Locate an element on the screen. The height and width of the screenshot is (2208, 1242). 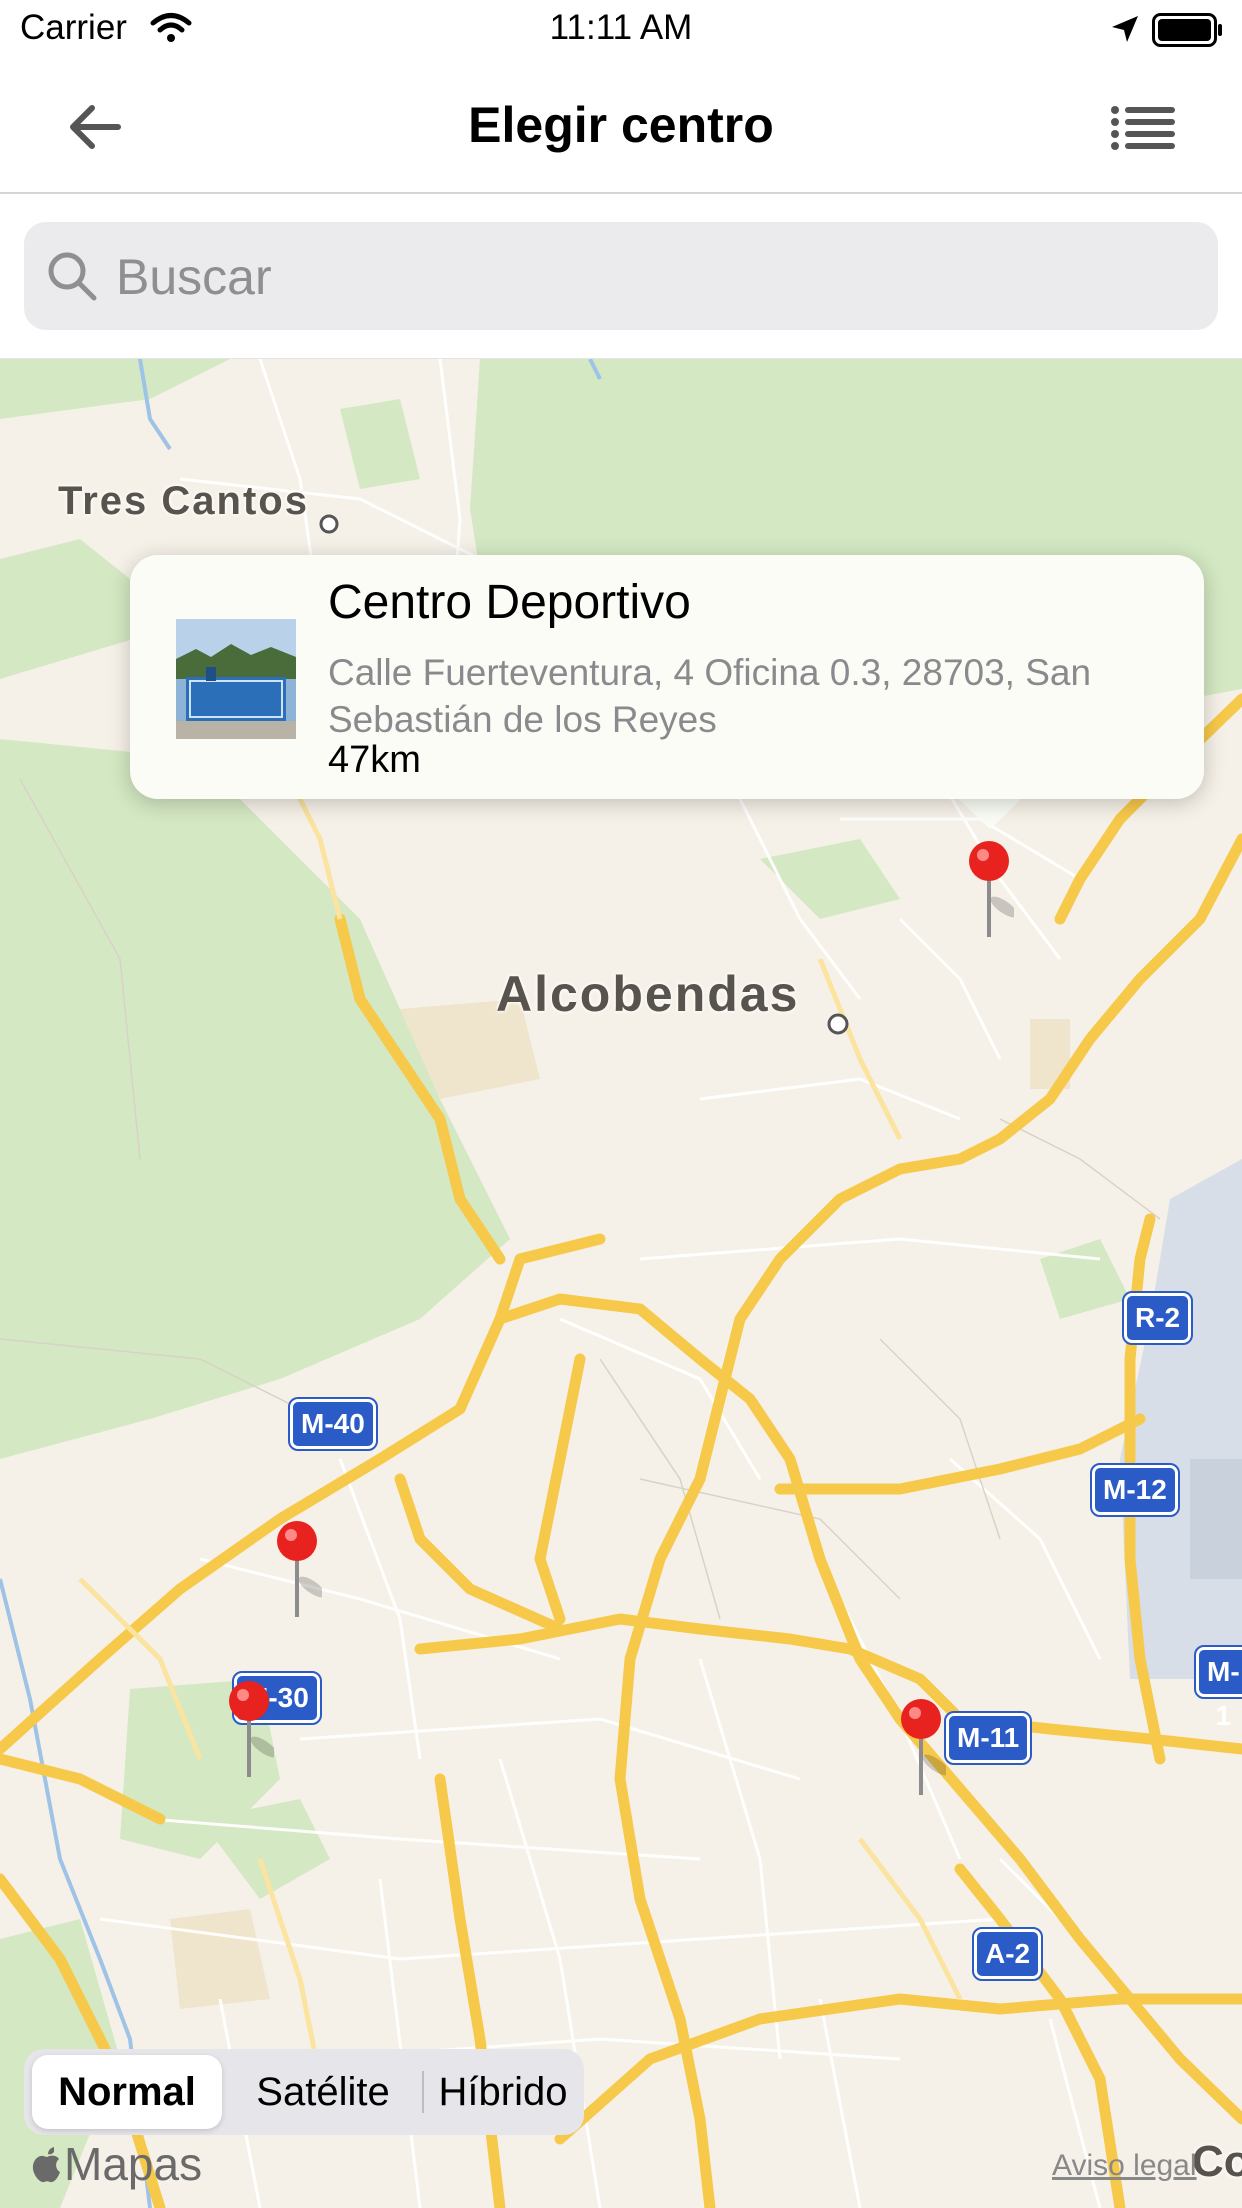
road-shield-r2: R-2 is located at coordinates (1157, 1318).